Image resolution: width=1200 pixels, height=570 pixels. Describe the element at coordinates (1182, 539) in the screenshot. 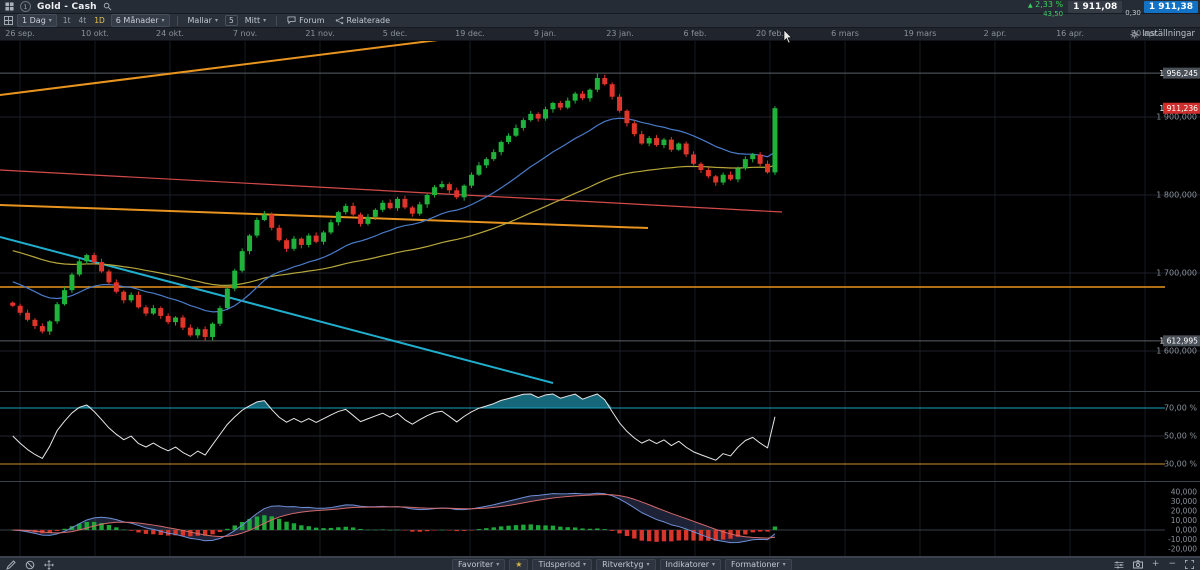

I see `svg-text: -10,000` at that location.